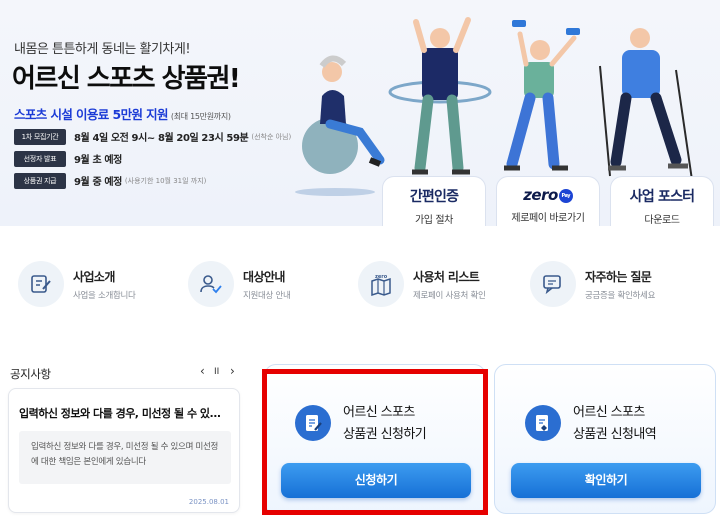 The height and width of the screenshot is (516, 720). I want to click on document-search-icon, so click(543, 423).